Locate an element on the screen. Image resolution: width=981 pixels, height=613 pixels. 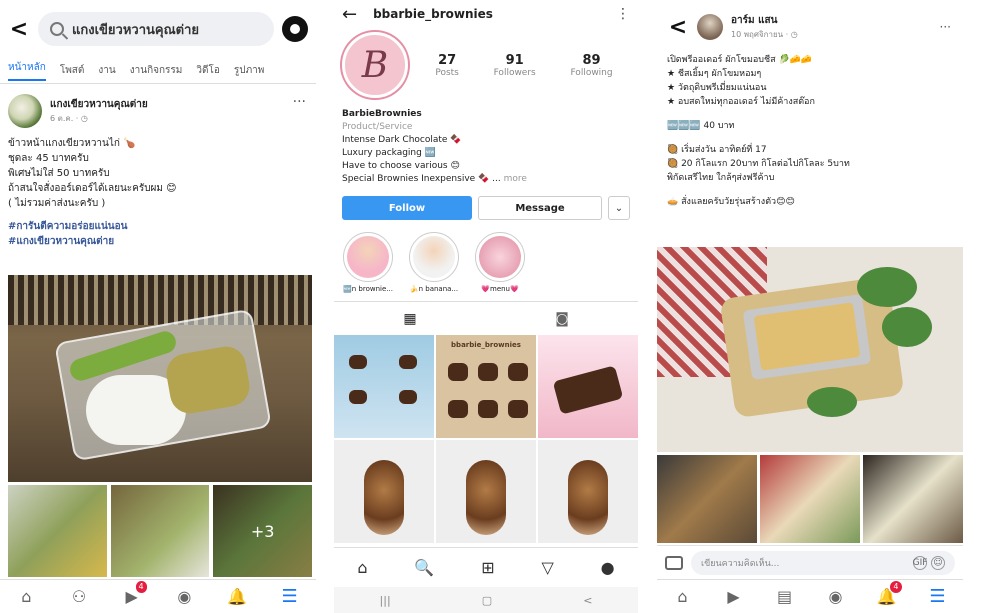
story-highlights: 🆕n brownie... 🍌n banana... 💗menu💗 is located at coordinates (486, 262).